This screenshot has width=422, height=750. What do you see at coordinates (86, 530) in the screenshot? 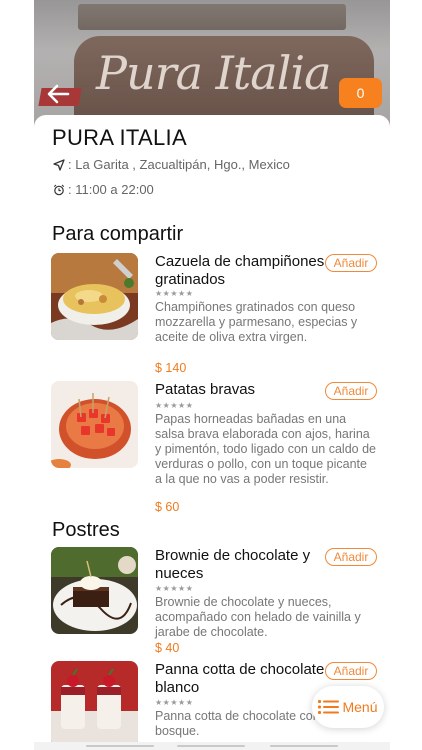
I see `section-title-postres: Postres` at bounding box center [86, 530].